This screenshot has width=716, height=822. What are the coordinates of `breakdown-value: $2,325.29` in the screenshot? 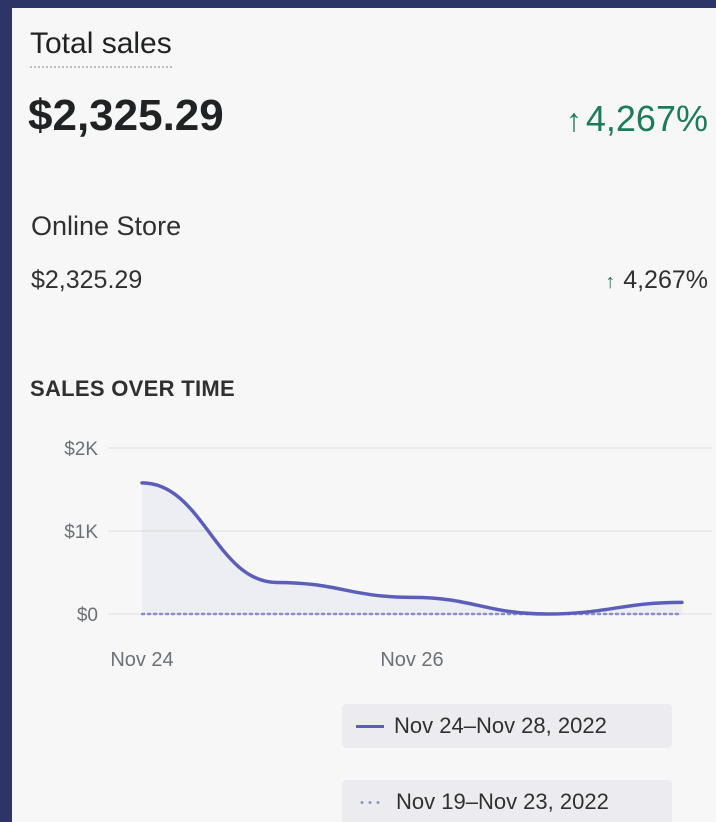 It's located at (87, 280).